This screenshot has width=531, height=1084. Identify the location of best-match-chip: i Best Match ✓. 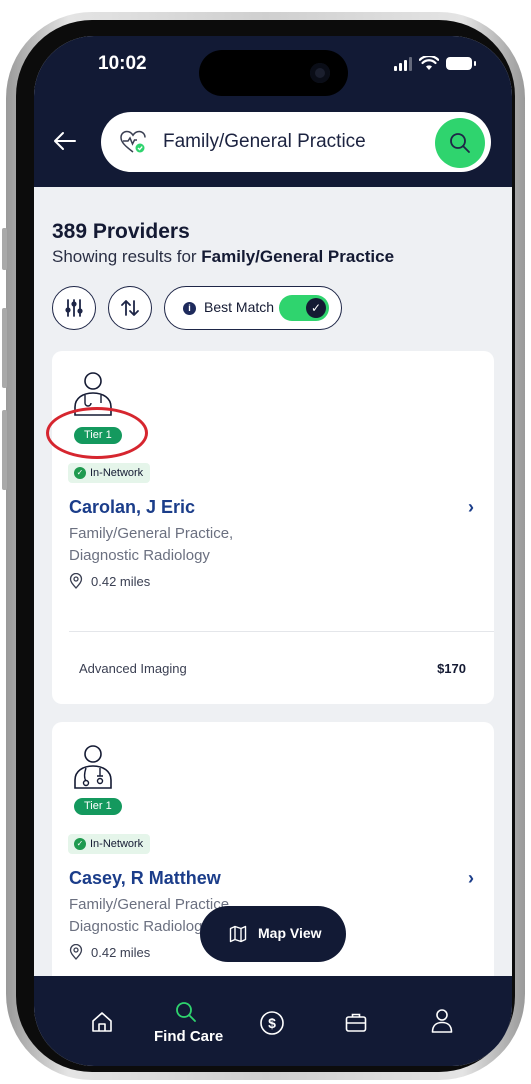
(253, 308).